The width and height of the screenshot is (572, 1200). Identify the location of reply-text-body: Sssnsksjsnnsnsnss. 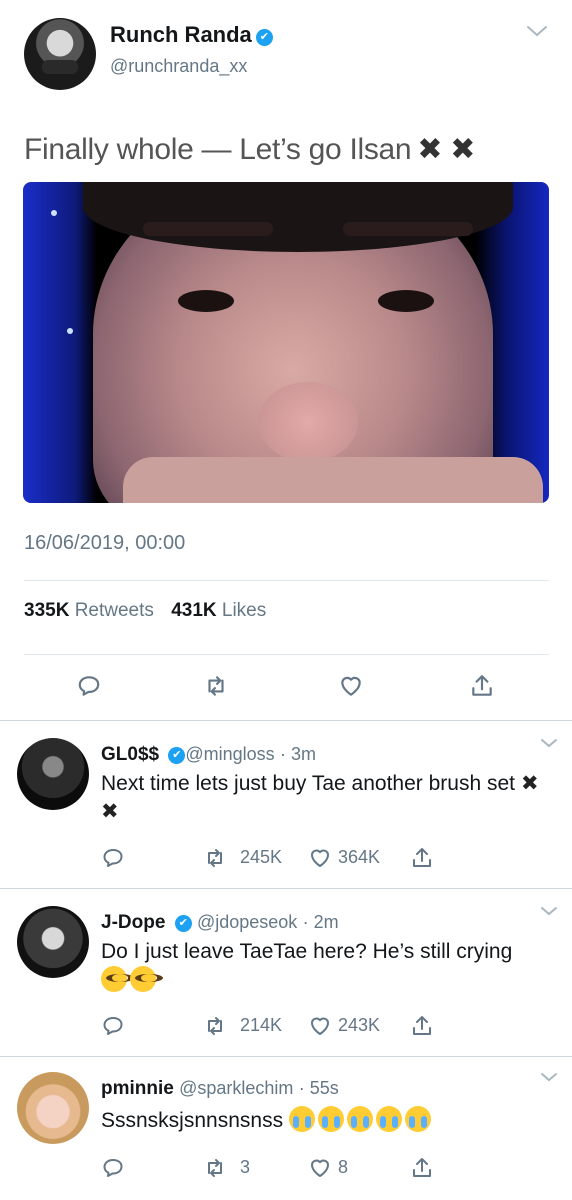
(192, 1120).